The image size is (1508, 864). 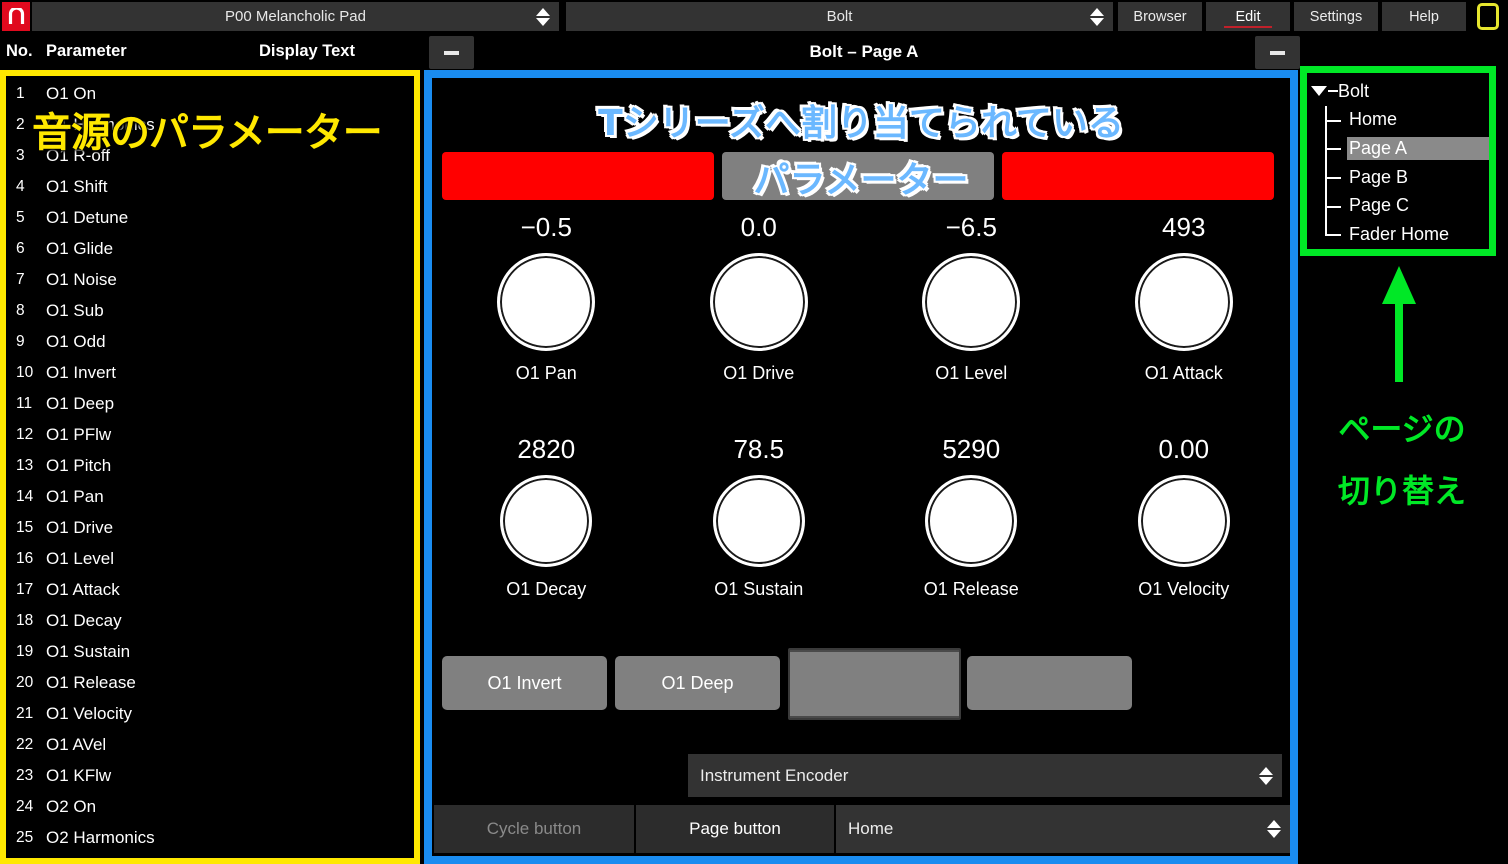 What do you see at coordinates (1063, 829) in the screenshot?
I see `target-select: Home` at bounding box center [1063, 829].